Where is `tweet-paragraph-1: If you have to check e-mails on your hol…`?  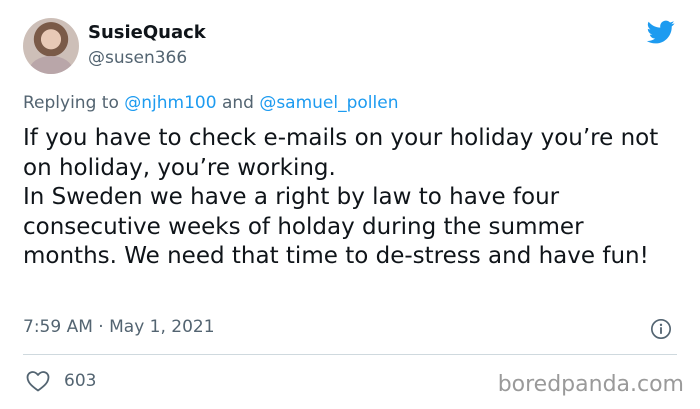 tweet-paragraph-1: If you have to check e-mails on your hol… is located at coordinates (341, 153).